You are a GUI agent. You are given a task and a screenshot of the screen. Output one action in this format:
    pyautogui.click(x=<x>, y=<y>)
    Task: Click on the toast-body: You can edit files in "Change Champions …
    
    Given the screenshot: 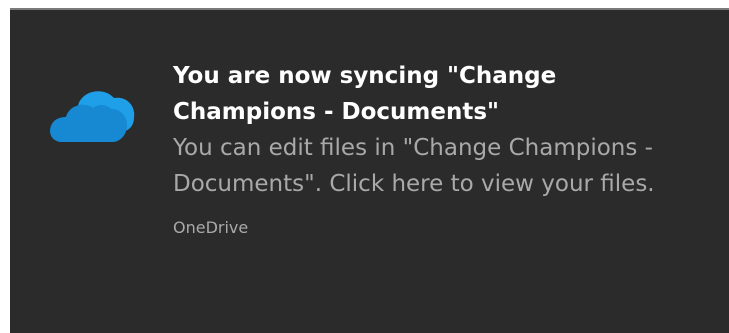 What is the action you would take?
    pyautogui.click(x=414, y=166)
    